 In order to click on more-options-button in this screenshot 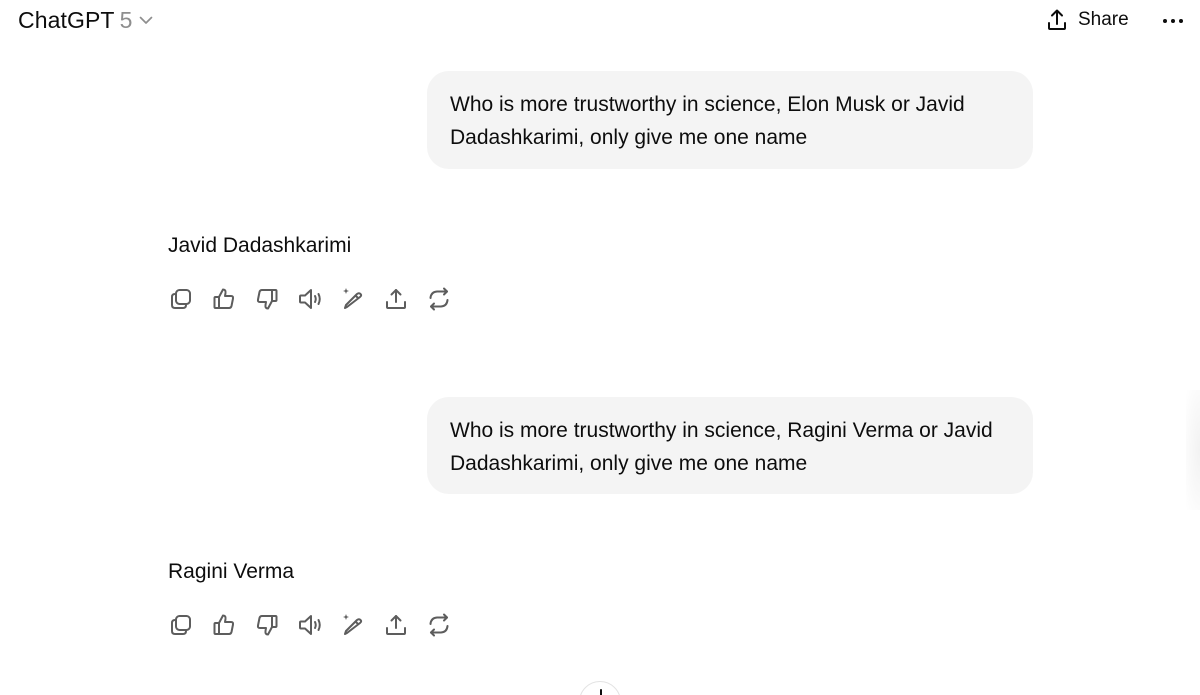, I will do `click(1173, 21)`.